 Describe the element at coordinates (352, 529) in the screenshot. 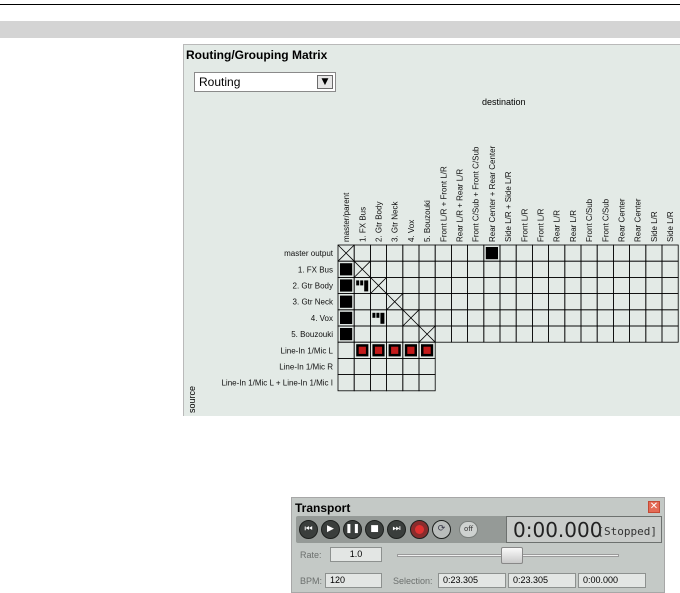

I see `pause-button: ❚❚` at that location.